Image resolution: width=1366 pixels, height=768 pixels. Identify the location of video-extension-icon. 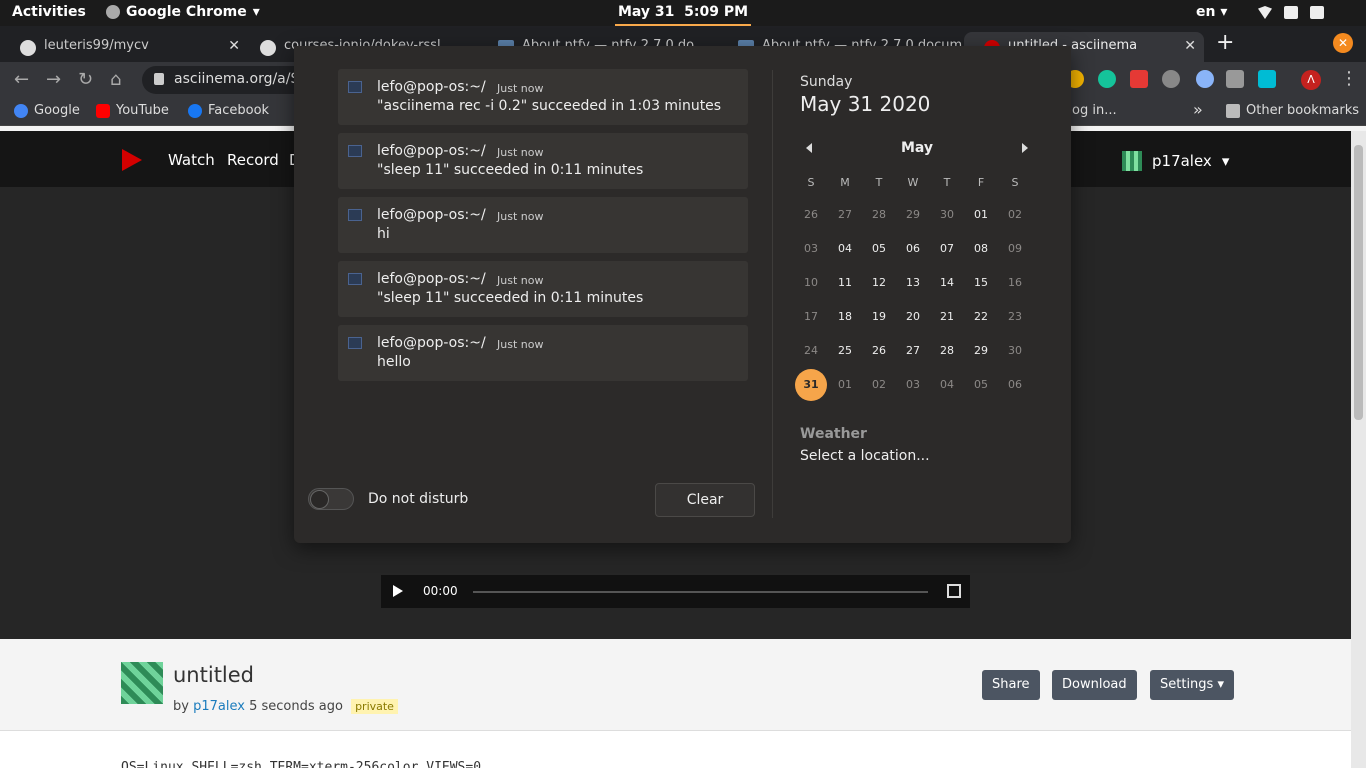
(1139, 79).